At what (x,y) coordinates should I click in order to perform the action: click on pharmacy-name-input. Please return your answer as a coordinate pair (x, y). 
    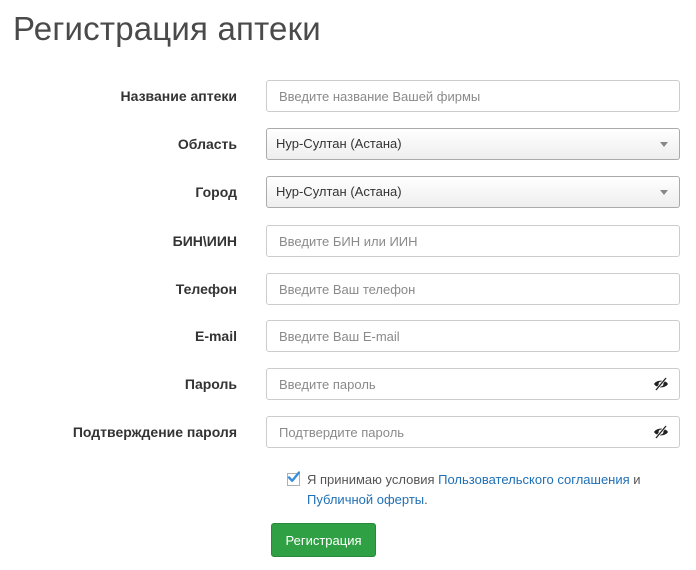
    Looking at the image, I should click on (473, 96).